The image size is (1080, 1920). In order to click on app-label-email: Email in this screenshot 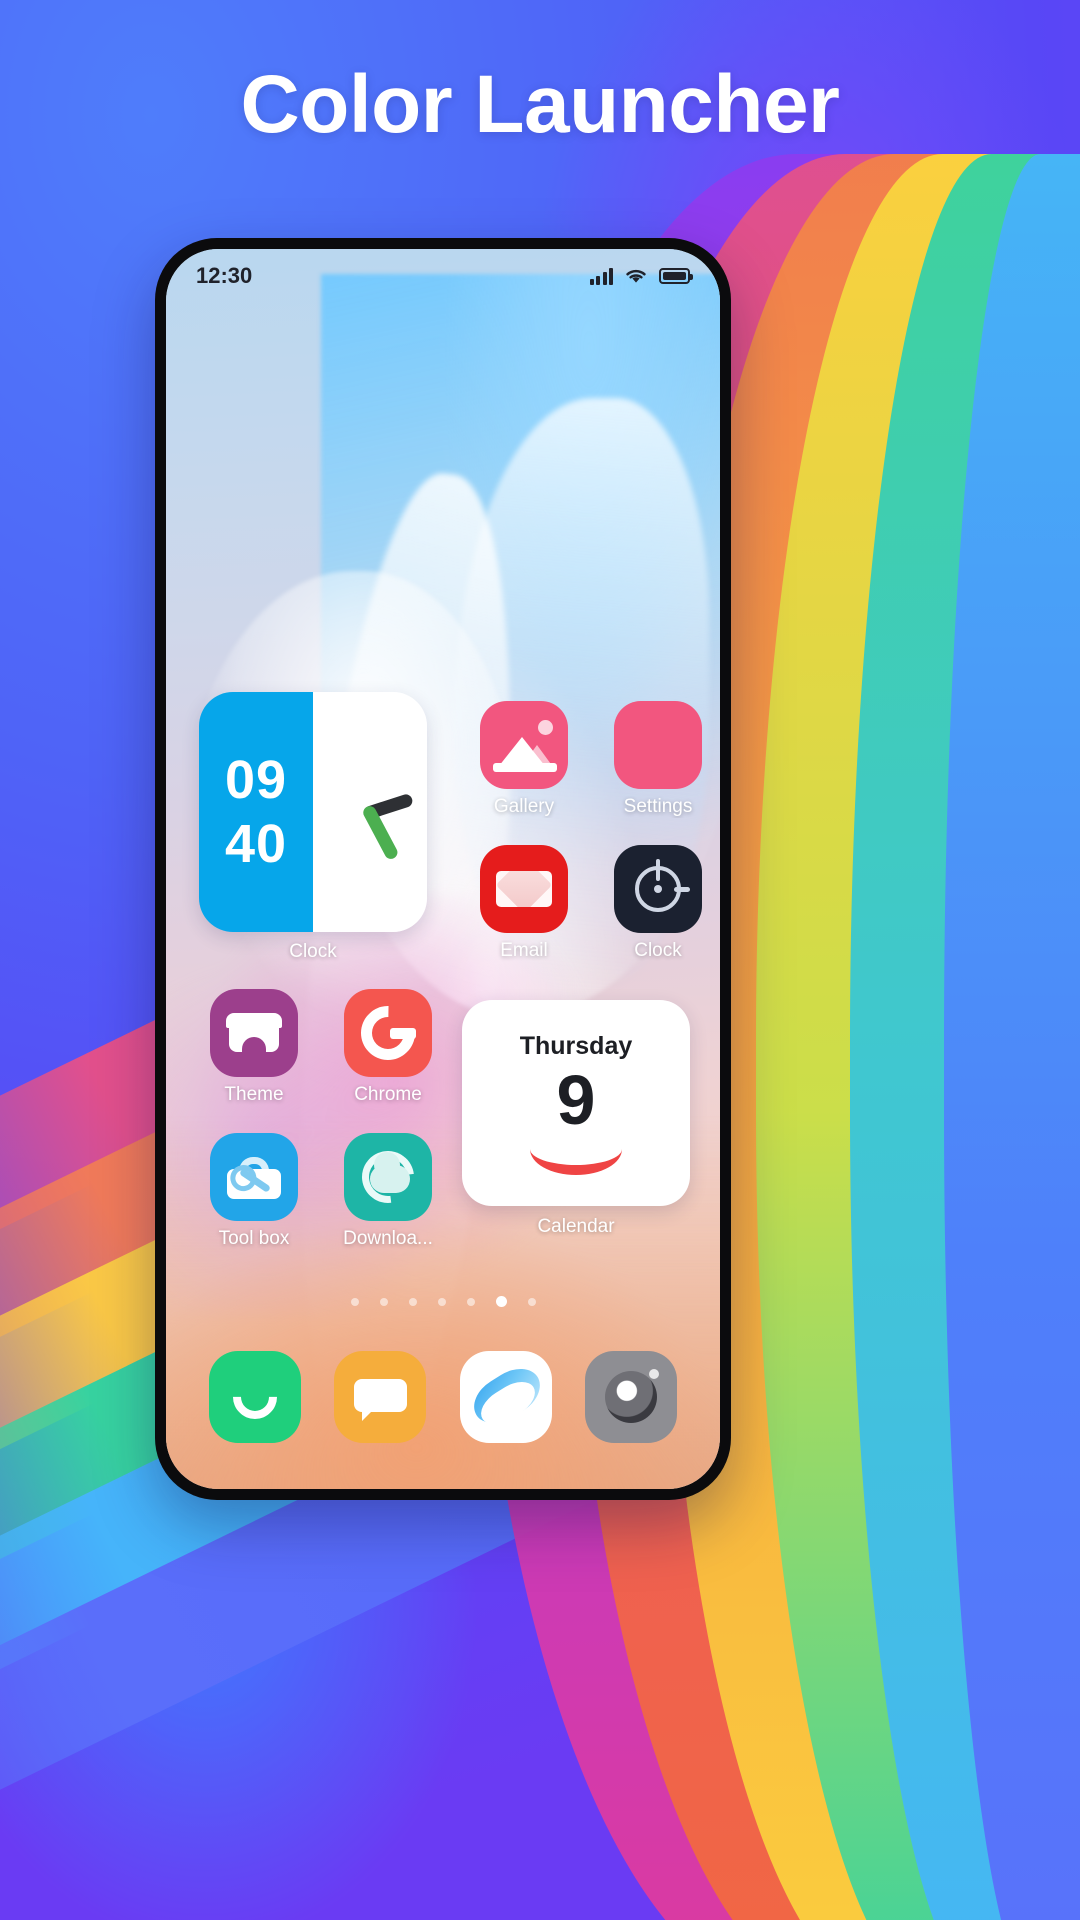, I will do `click(524, 950)`.